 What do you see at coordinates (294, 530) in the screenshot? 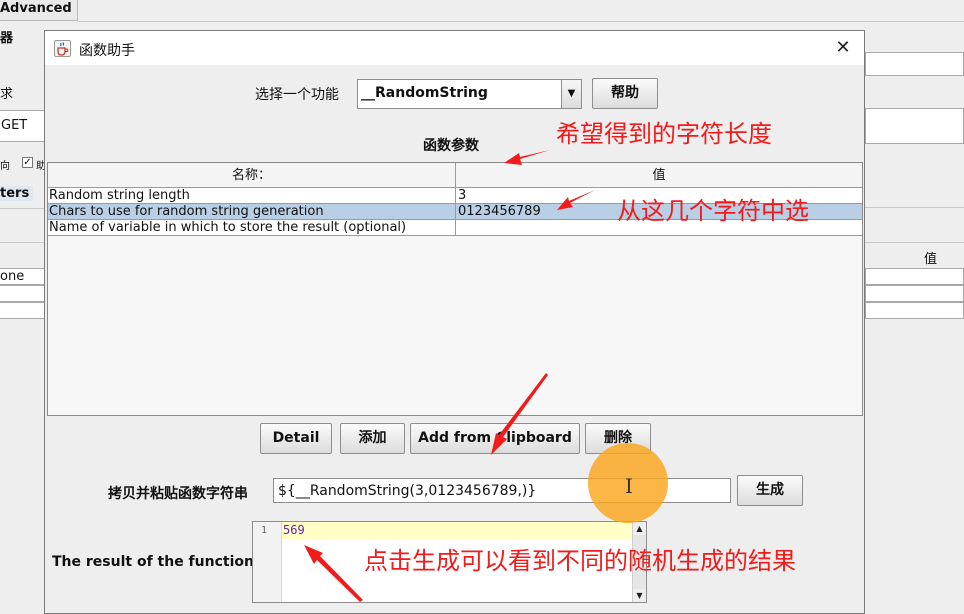
I see `result-value: 569` at bounding box center [294, 530].